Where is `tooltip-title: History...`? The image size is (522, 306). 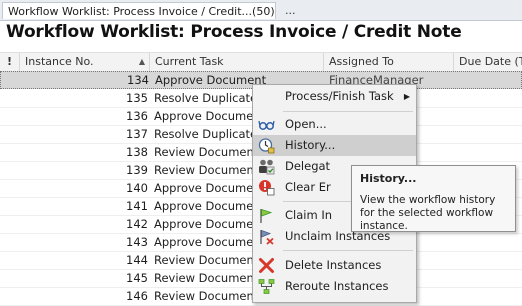
tooltip-title: History... is located at coordinates (388, 178).